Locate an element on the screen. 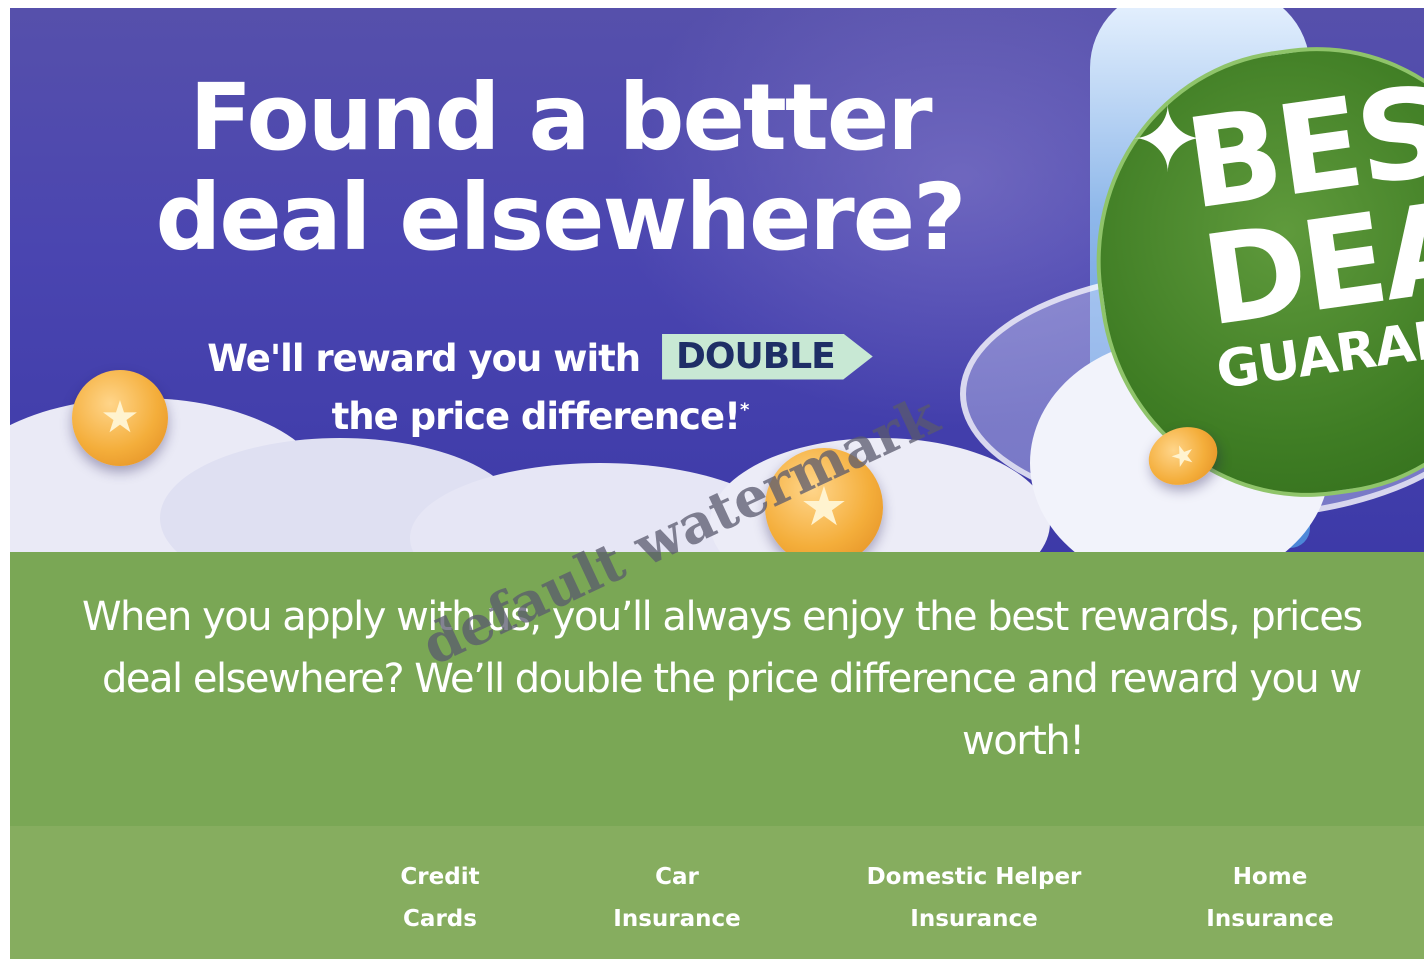  hero-title-line2: deal elsewhere? is located at coordinates (560, 217).